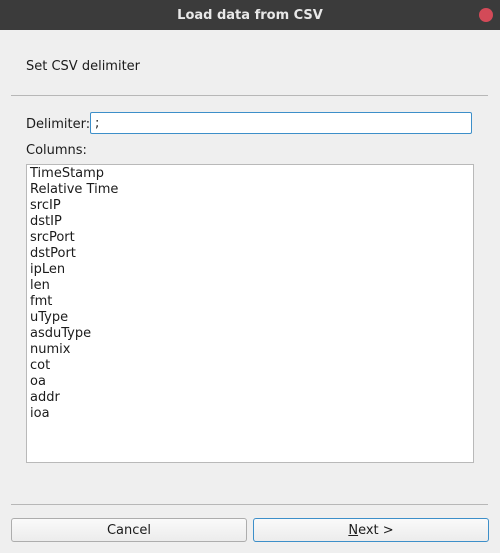  What do you see at coordinates (250, 222) in the screenshot?
I see `column-item: dstIP` at bounding box center [250, 222].